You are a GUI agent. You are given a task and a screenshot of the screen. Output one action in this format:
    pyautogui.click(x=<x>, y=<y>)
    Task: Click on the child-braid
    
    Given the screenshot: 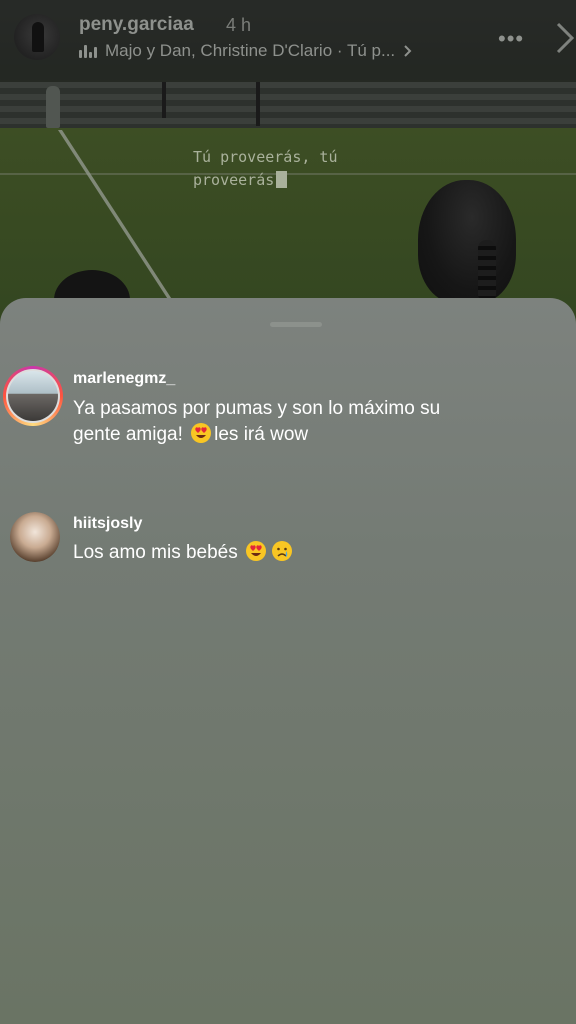 What is the action you would take?
    pyautogui.click(x=487, y=271)
    